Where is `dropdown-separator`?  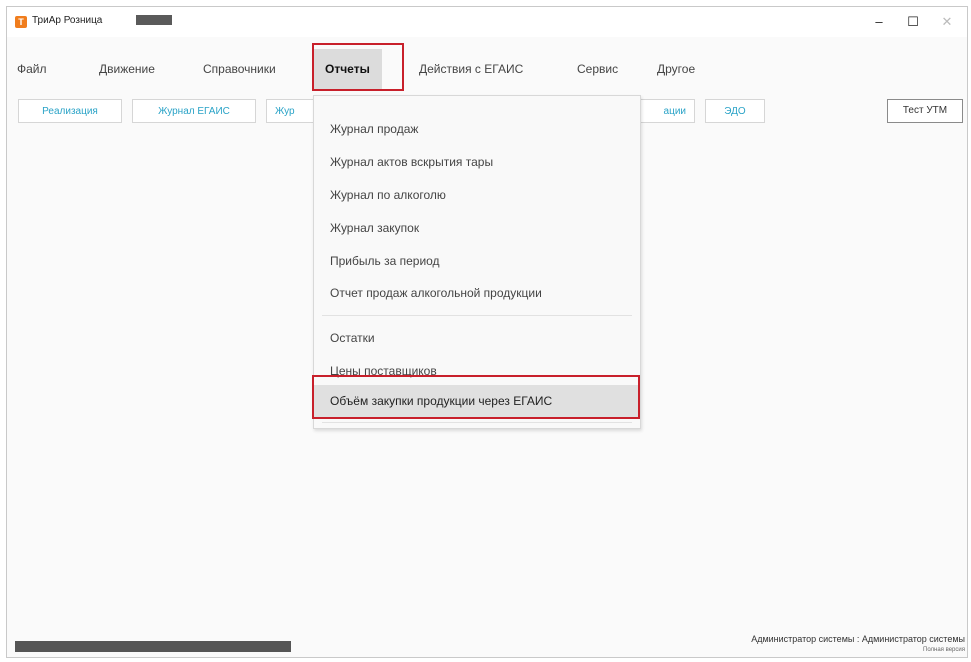 dropdown-separator is located at coordinates (477, 315).